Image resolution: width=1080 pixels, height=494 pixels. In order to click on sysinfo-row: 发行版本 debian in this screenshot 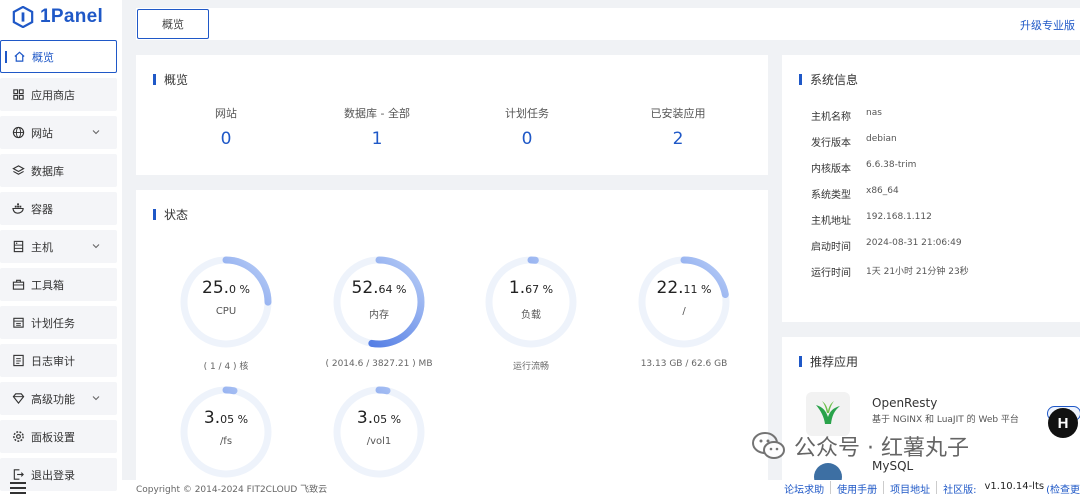, I will do `click(854, 141)`.